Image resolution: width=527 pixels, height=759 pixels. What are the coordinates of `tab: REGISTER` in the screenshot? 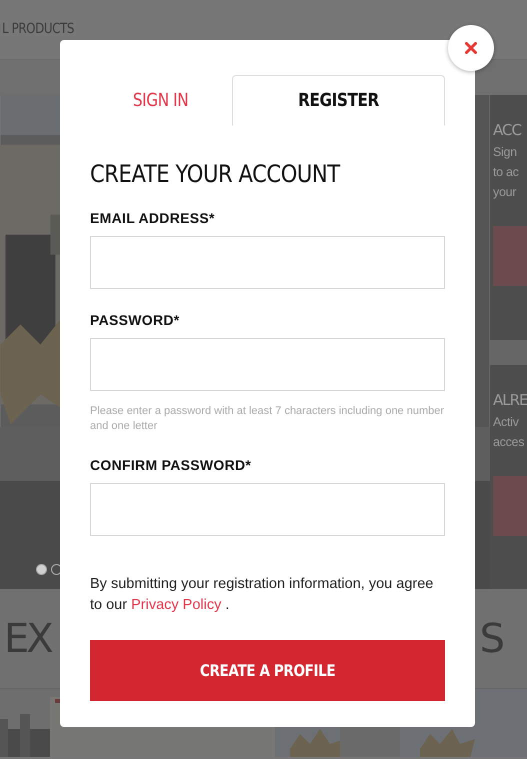 It's located at (338, 100).